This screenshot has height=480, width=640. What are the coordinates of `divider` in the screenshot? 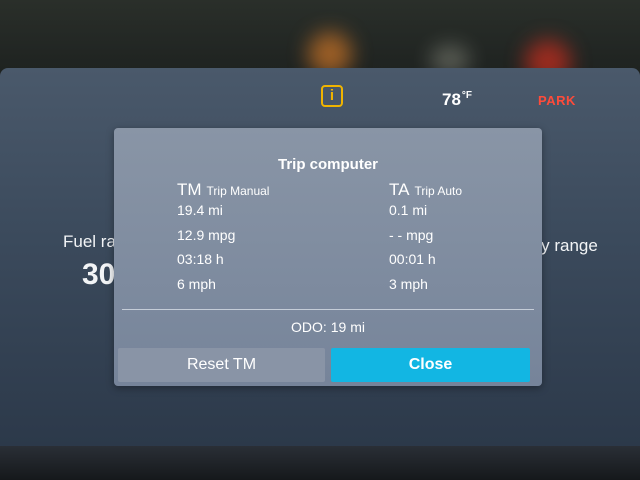 It's located at (328, 309).